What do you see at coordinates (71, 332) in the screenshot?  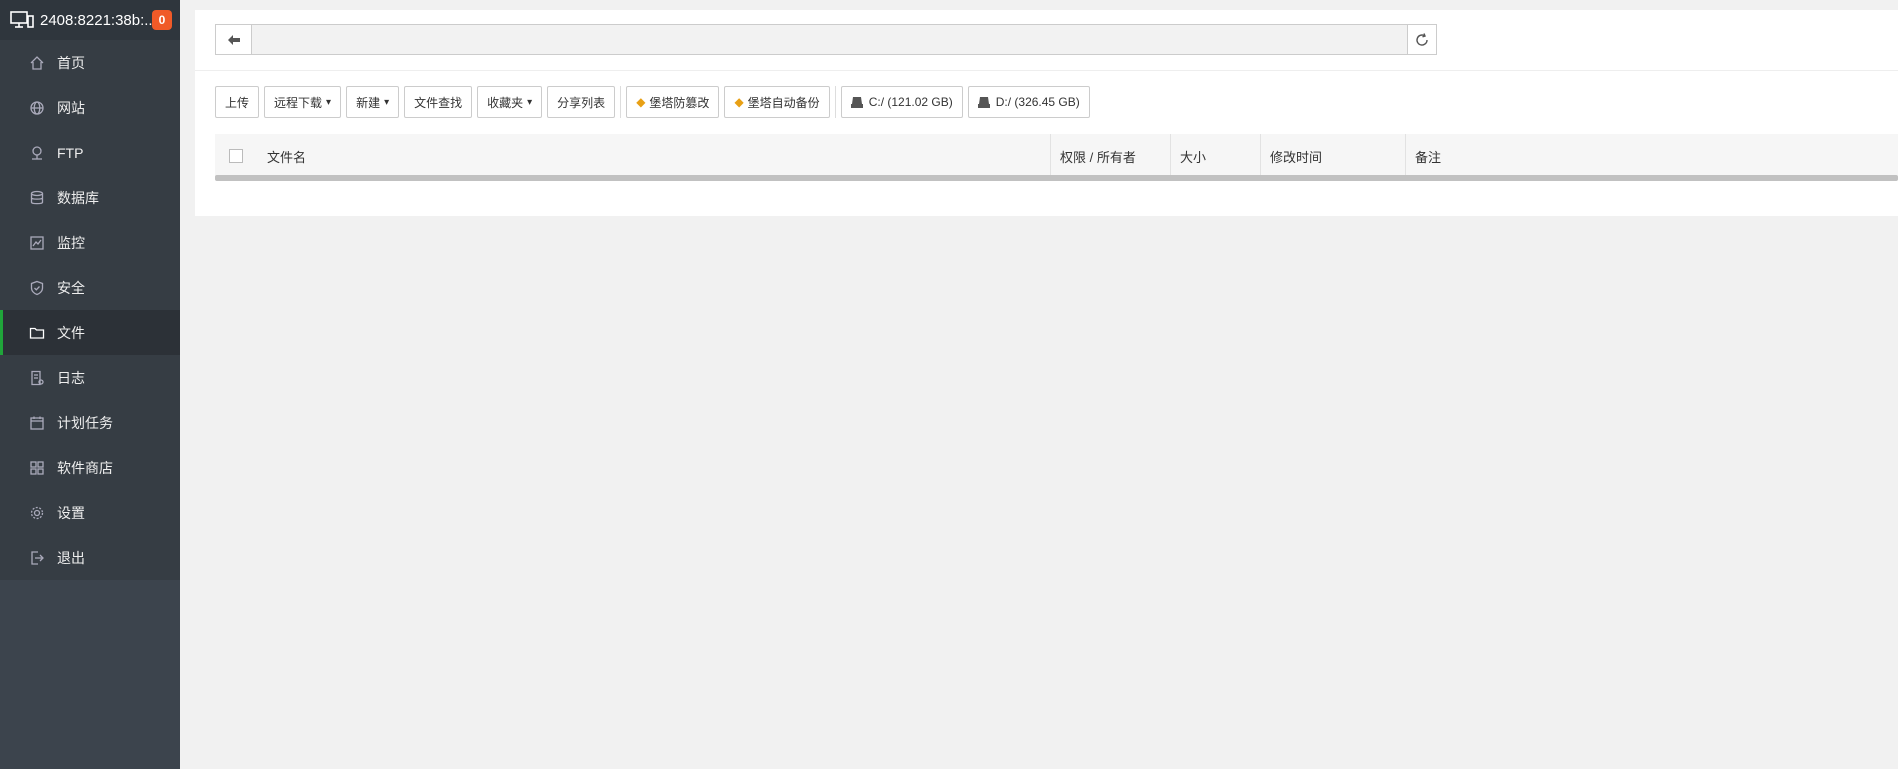 I see `sidebar-item-label: 文件` at bounding box center [71, 332].